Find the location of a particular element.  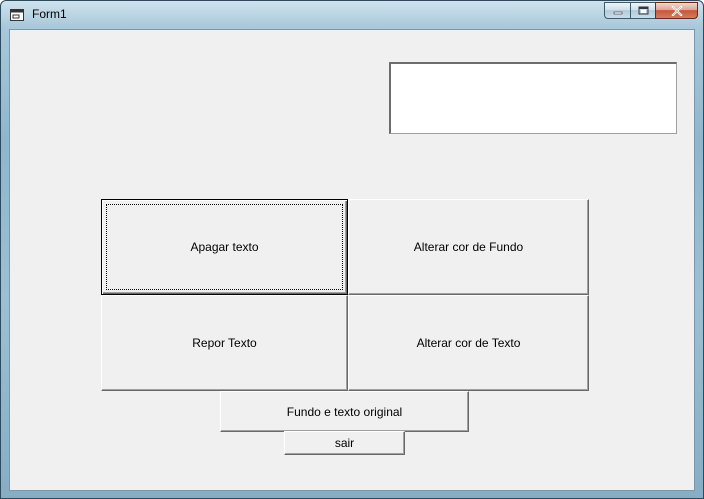

alterar-cor-texto-button: Alterar cor de Texto is located at coordinates (468, 343).